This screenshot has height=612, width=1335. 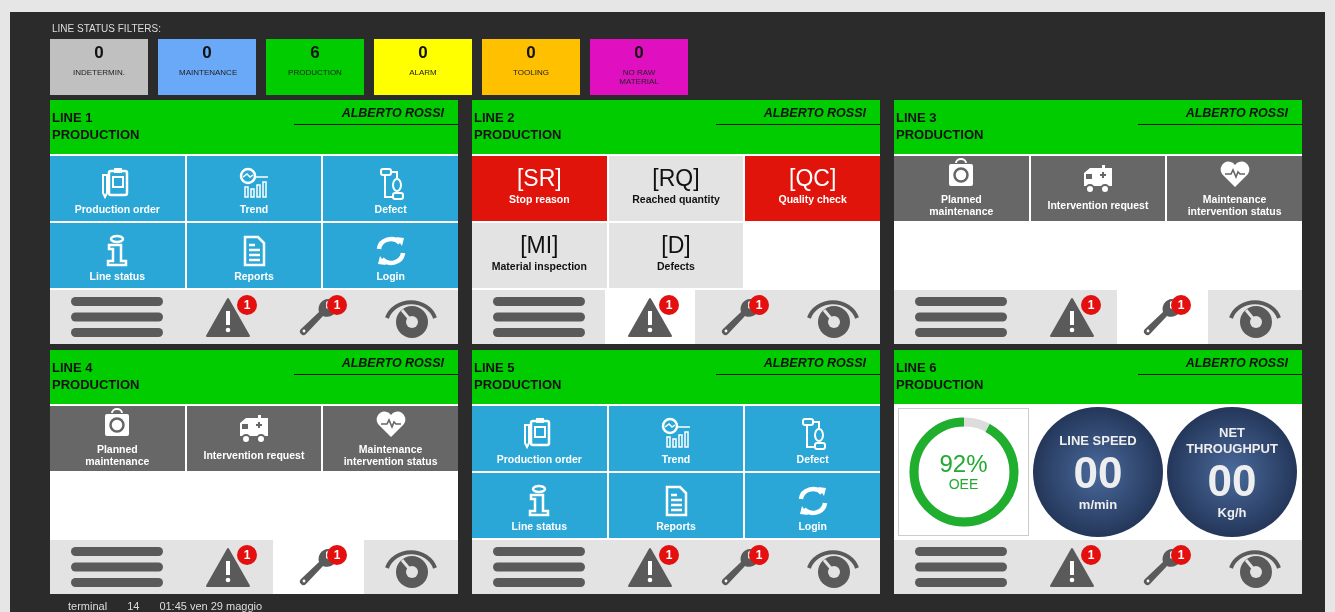 What do you see at coordinates (963, 464) in the screenshot?
I see `oee-value: 92%` at bounding box center [963, 464].